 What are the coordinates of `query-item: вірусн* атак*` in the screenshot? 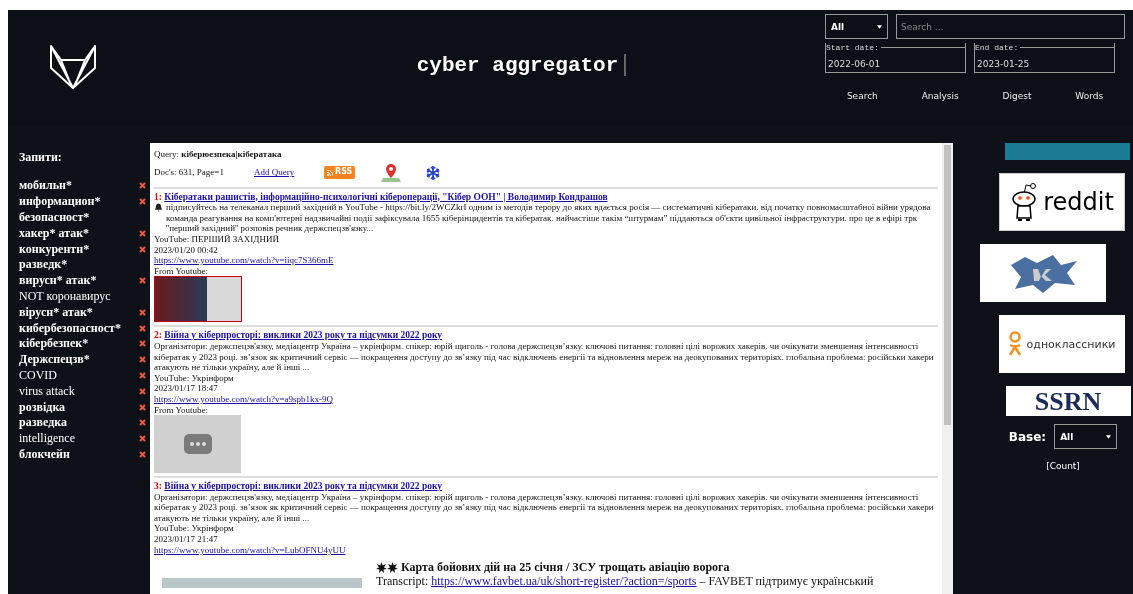 It's located at (56, 312).